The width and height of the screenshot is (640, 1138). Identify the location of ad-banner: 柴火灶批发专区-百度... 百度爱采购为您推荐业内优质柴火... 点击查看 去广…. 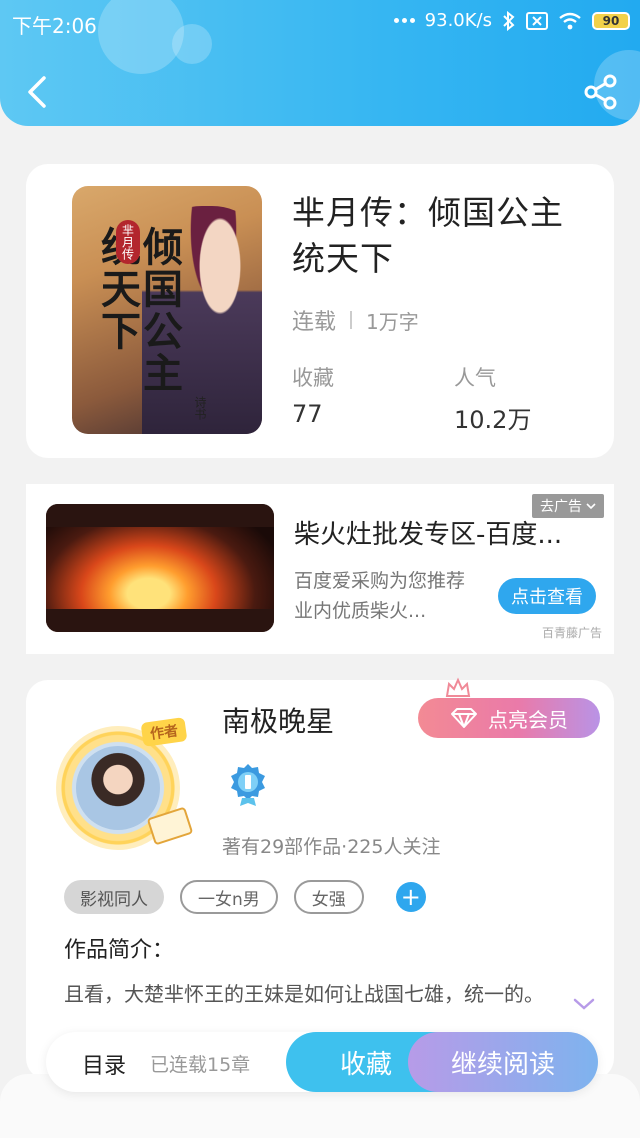
(320, 569).